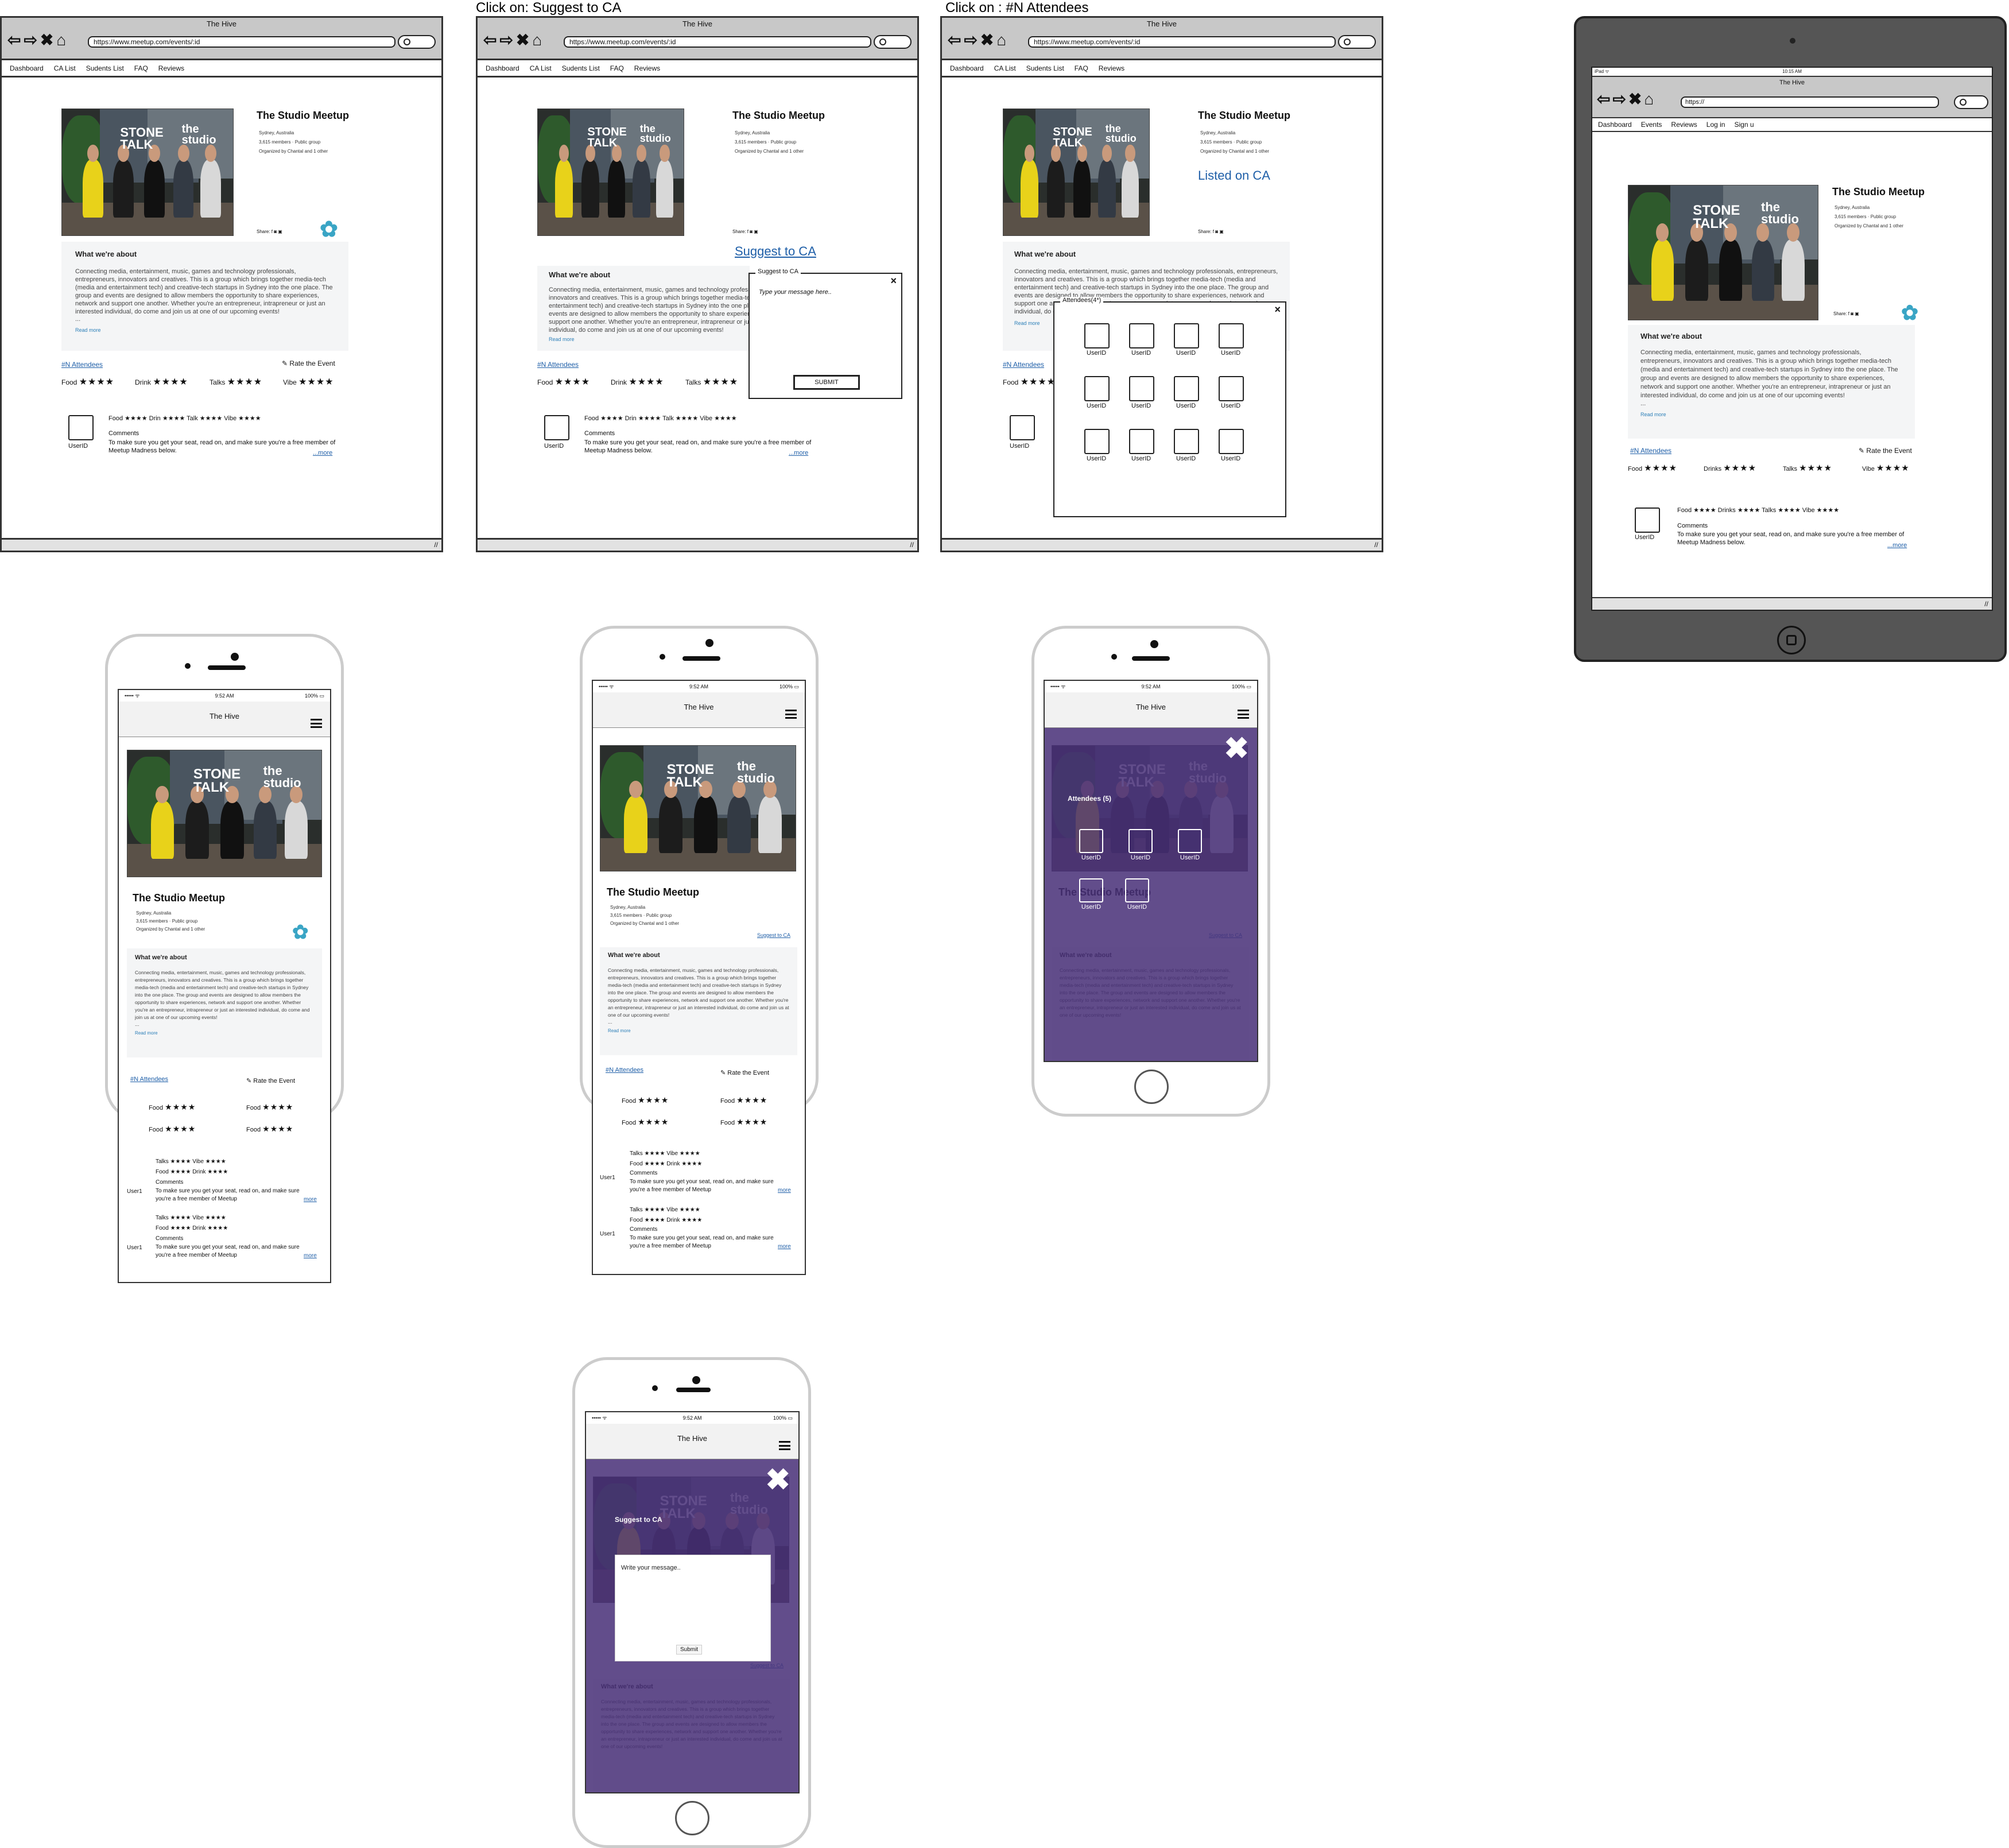 The height and width of the screenshot is (1848, 2009). Describe the element at coordinates (1791, 640) in the screenshot. I see `tablet-home-button` at that location.